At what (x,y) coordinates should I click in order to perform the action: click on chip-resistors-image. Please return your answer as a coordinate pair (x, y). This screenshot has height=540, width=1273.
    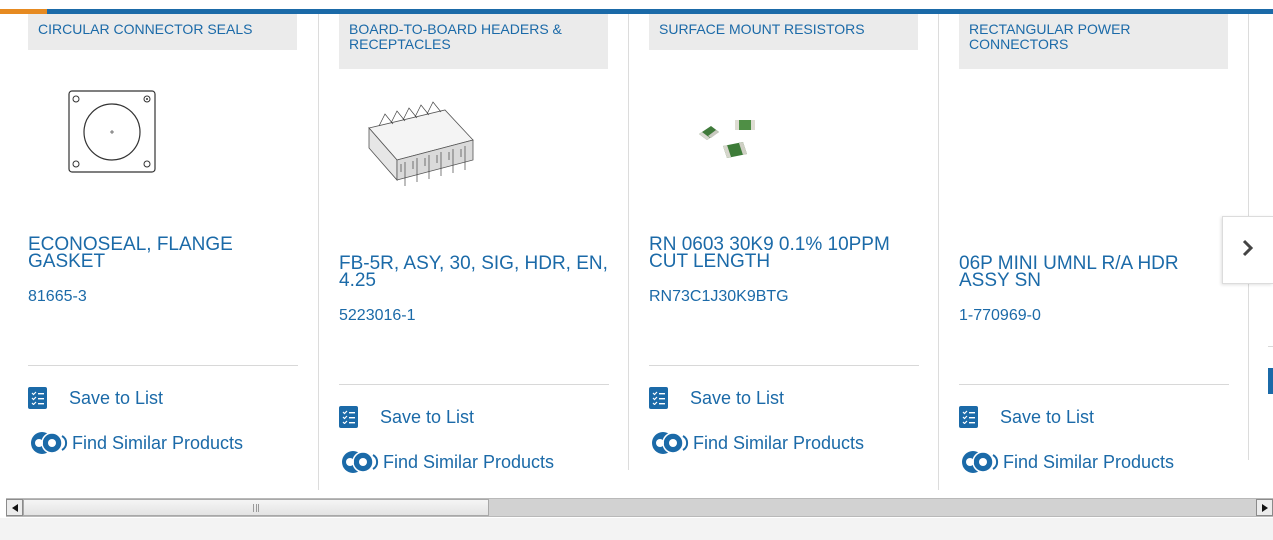
    Looking at the image, I should click on (728, 139).